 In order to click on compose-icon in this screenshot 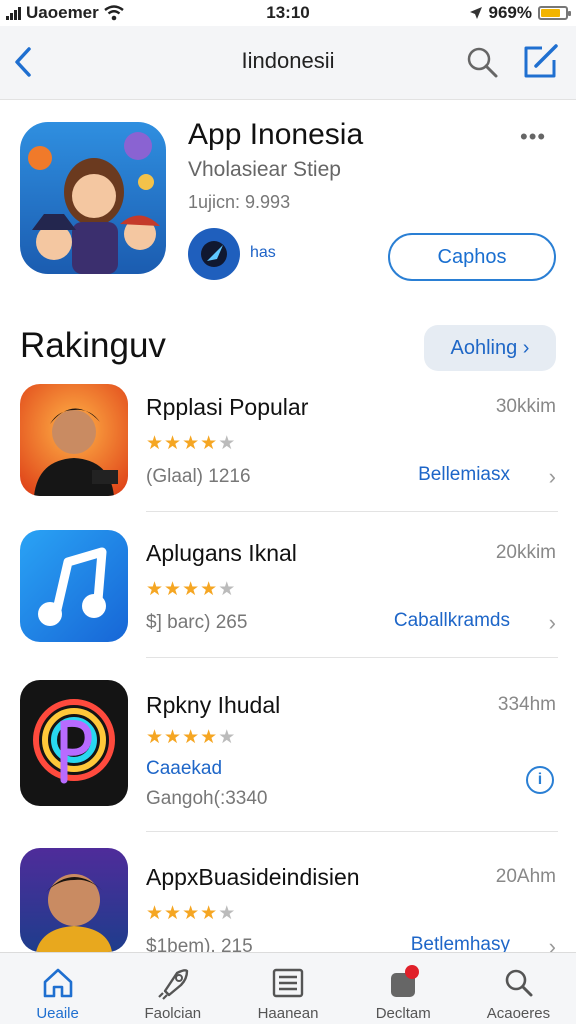, I will do `click(541, 61)`.